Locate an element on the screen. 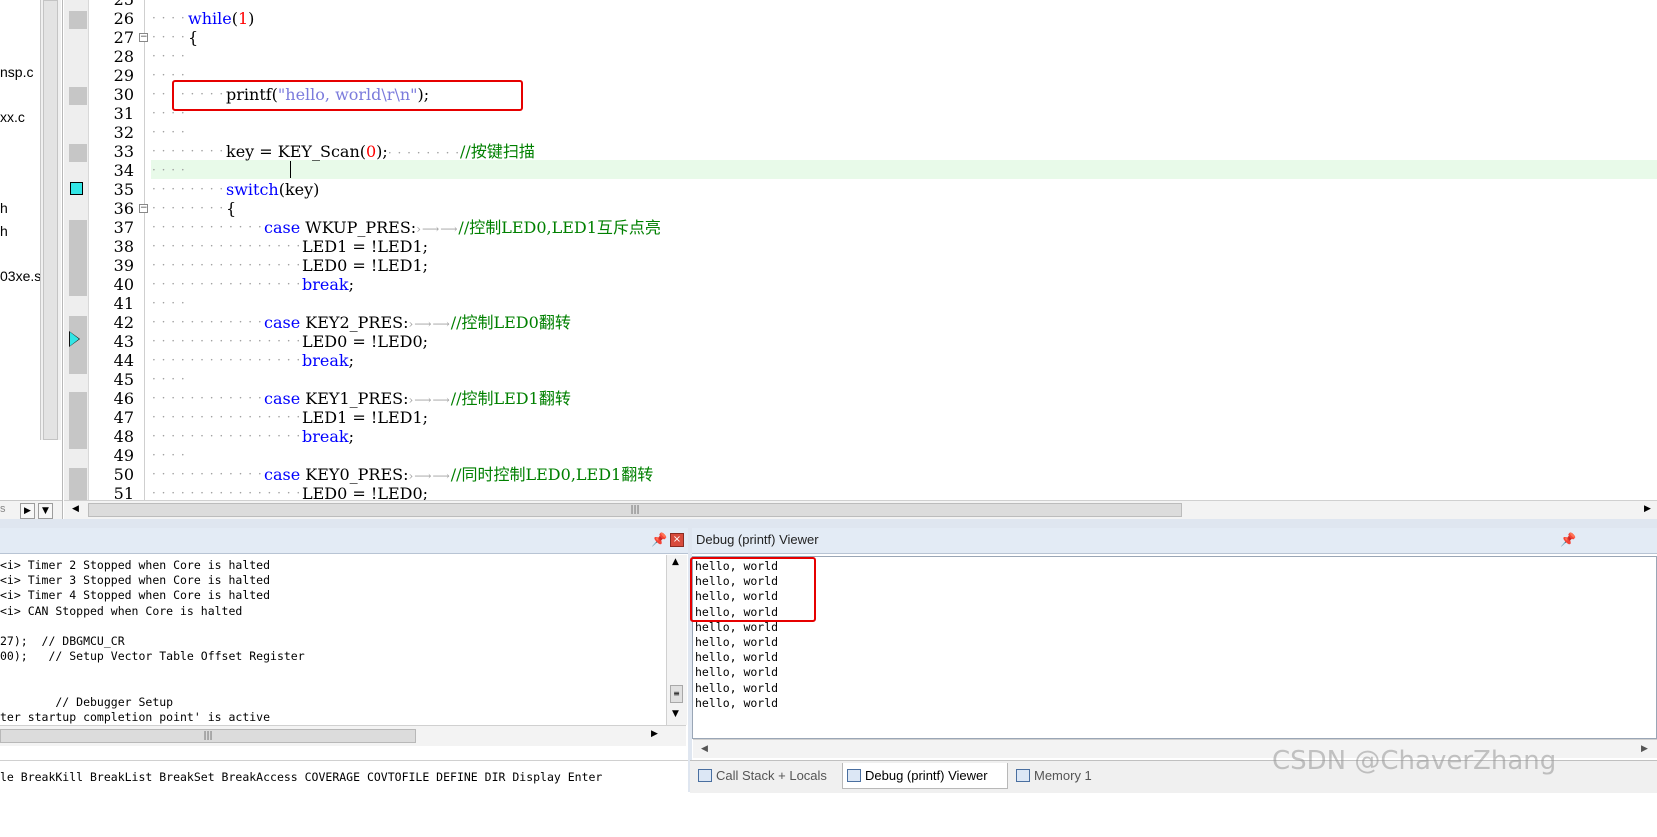 This screenshot has width=1657, height=837. line-number: 29 is located at coordinates (123, 75).